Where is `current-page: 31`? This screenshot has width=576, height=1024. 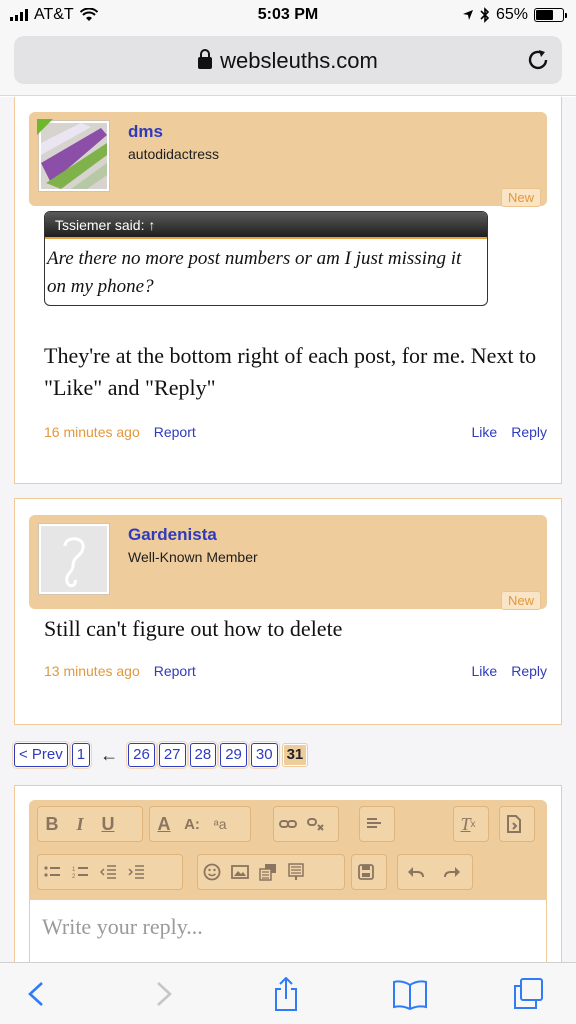 current-page: 31 is located at coordinates (295, 755).